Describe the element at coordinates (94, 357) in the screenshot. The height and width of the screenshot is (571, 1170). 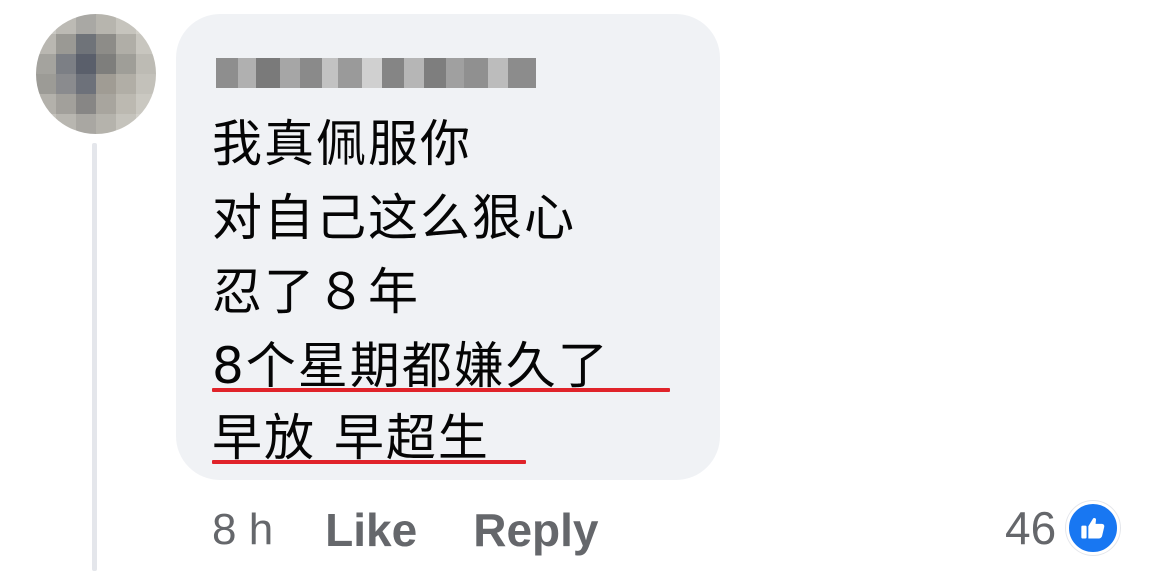
I see `thread-line` at that location.